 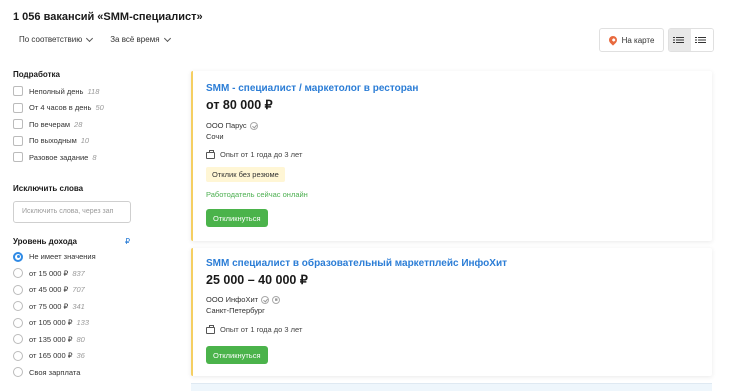 I want to click on income-option: от 45 000 ₽ 707, so click(x=75, y=290).